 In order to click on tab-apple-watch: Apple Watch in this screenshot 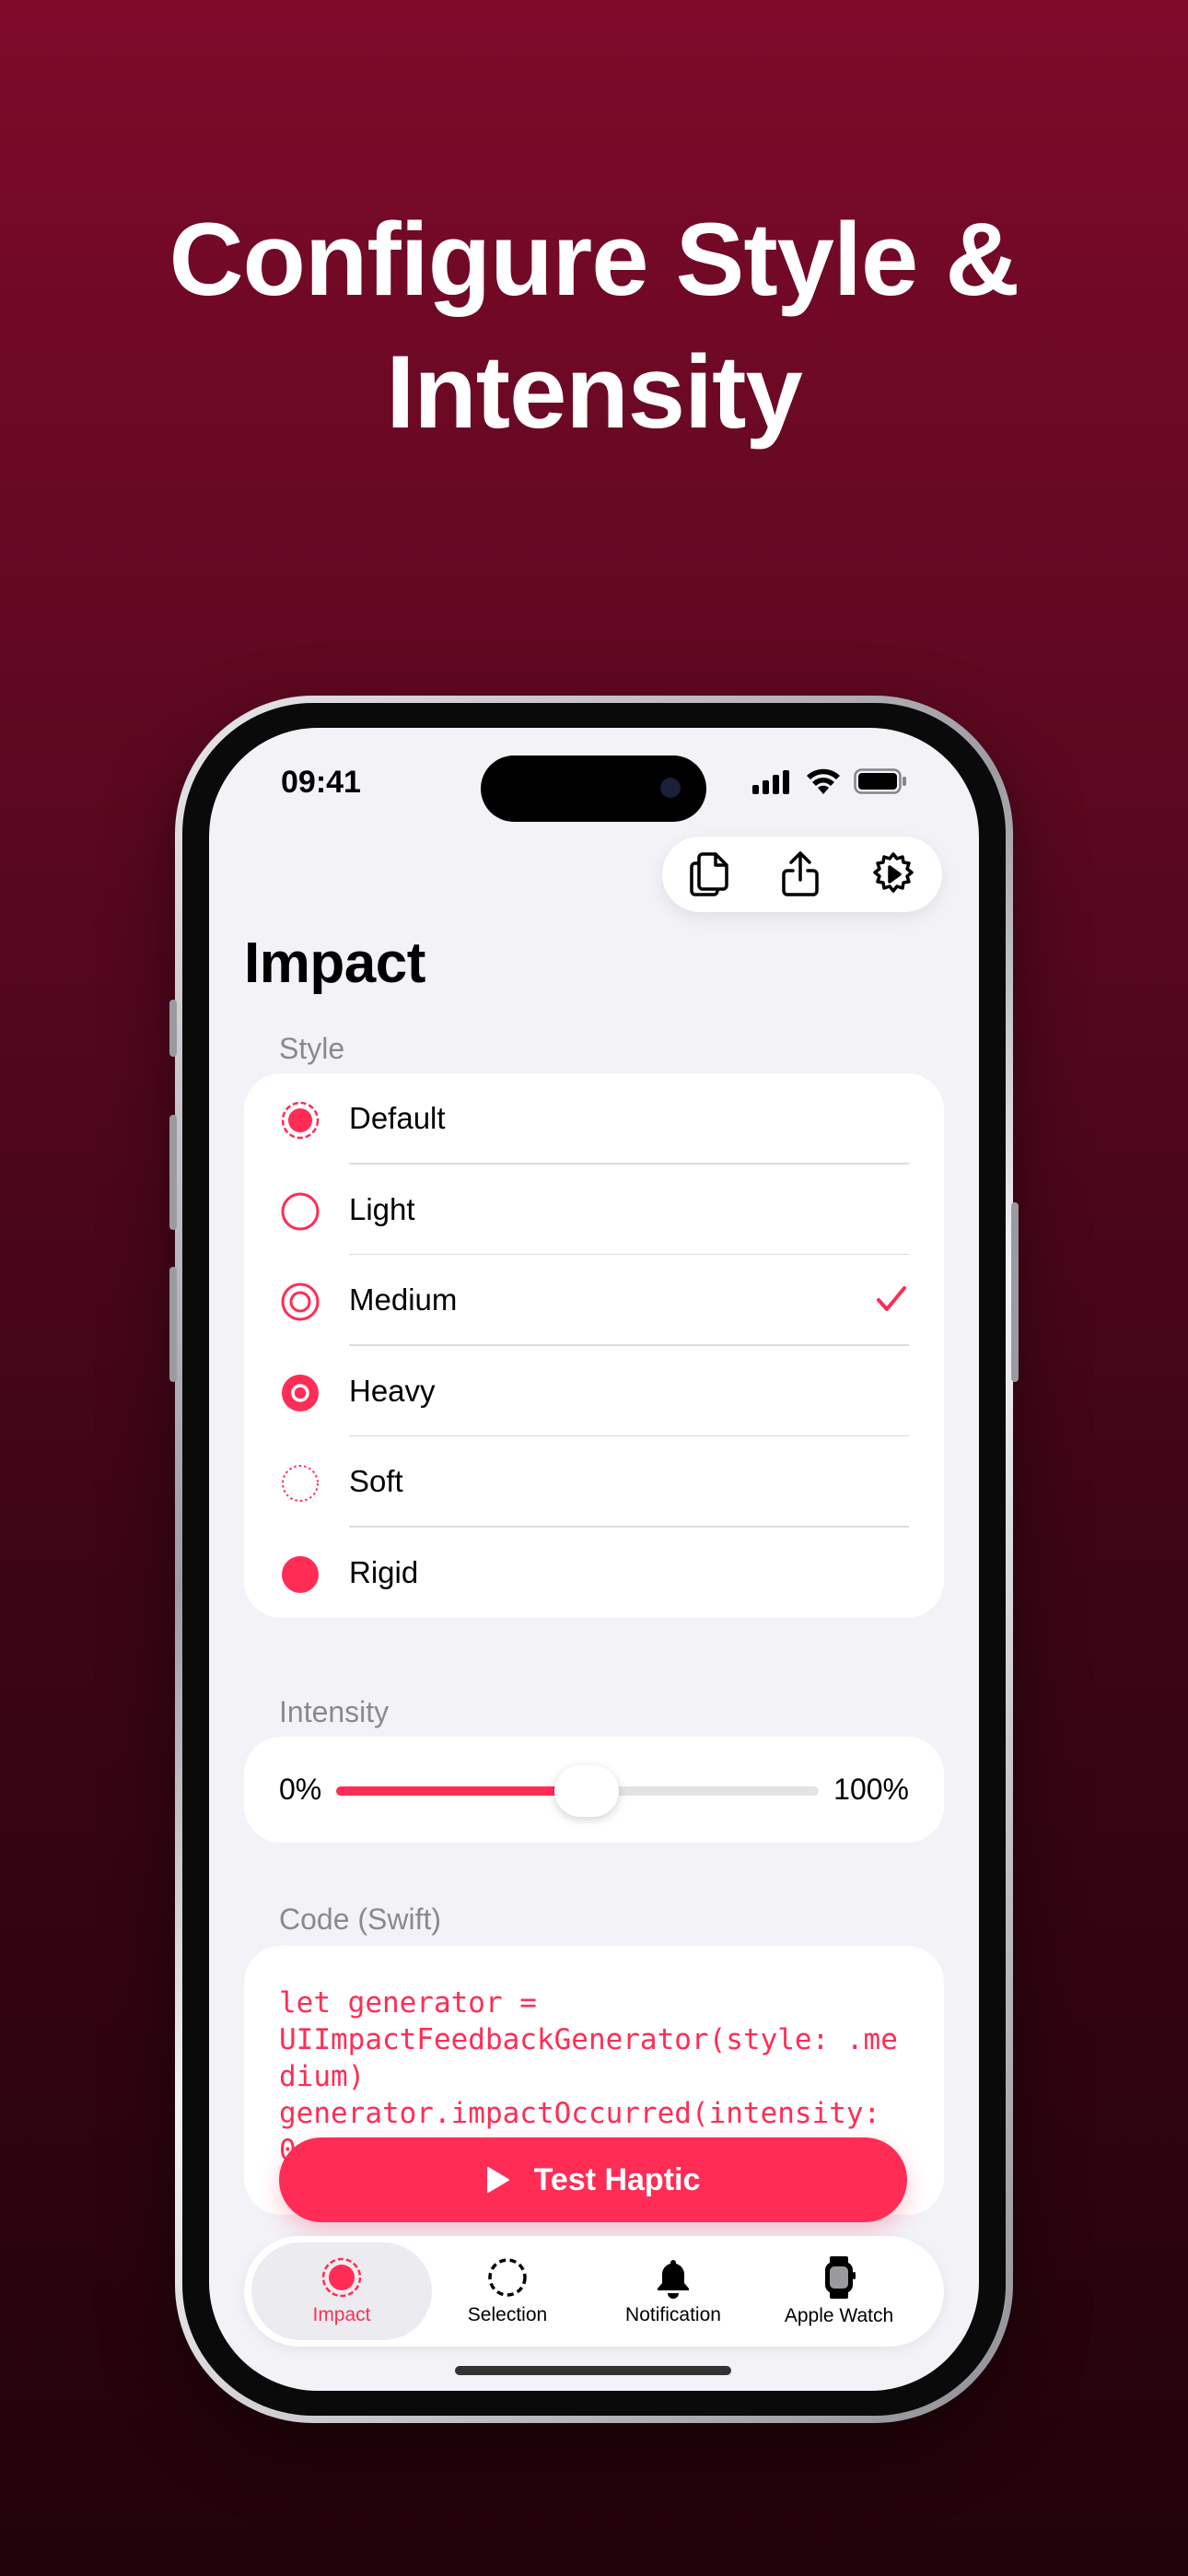, I will do `click(839, 2291)`.